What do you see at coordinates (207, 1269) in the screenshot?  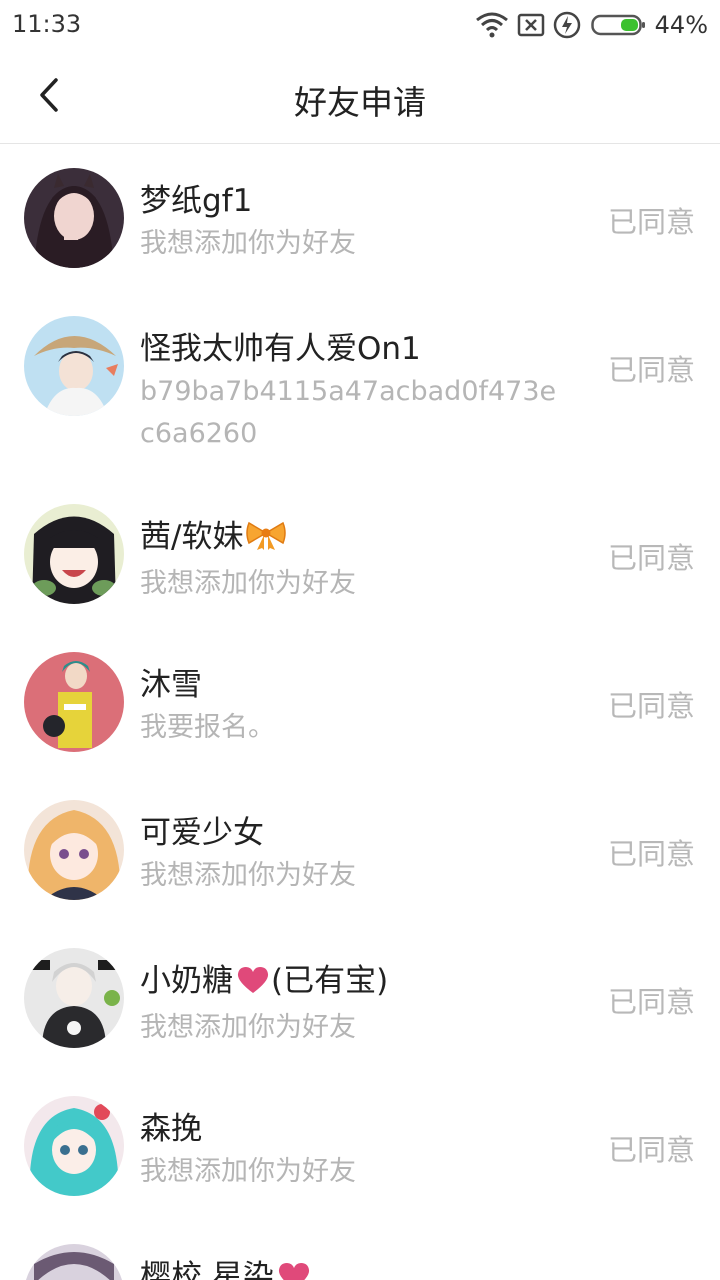 I see `nickname-text: 樱校 星染` at bounding box center [207, 1269].